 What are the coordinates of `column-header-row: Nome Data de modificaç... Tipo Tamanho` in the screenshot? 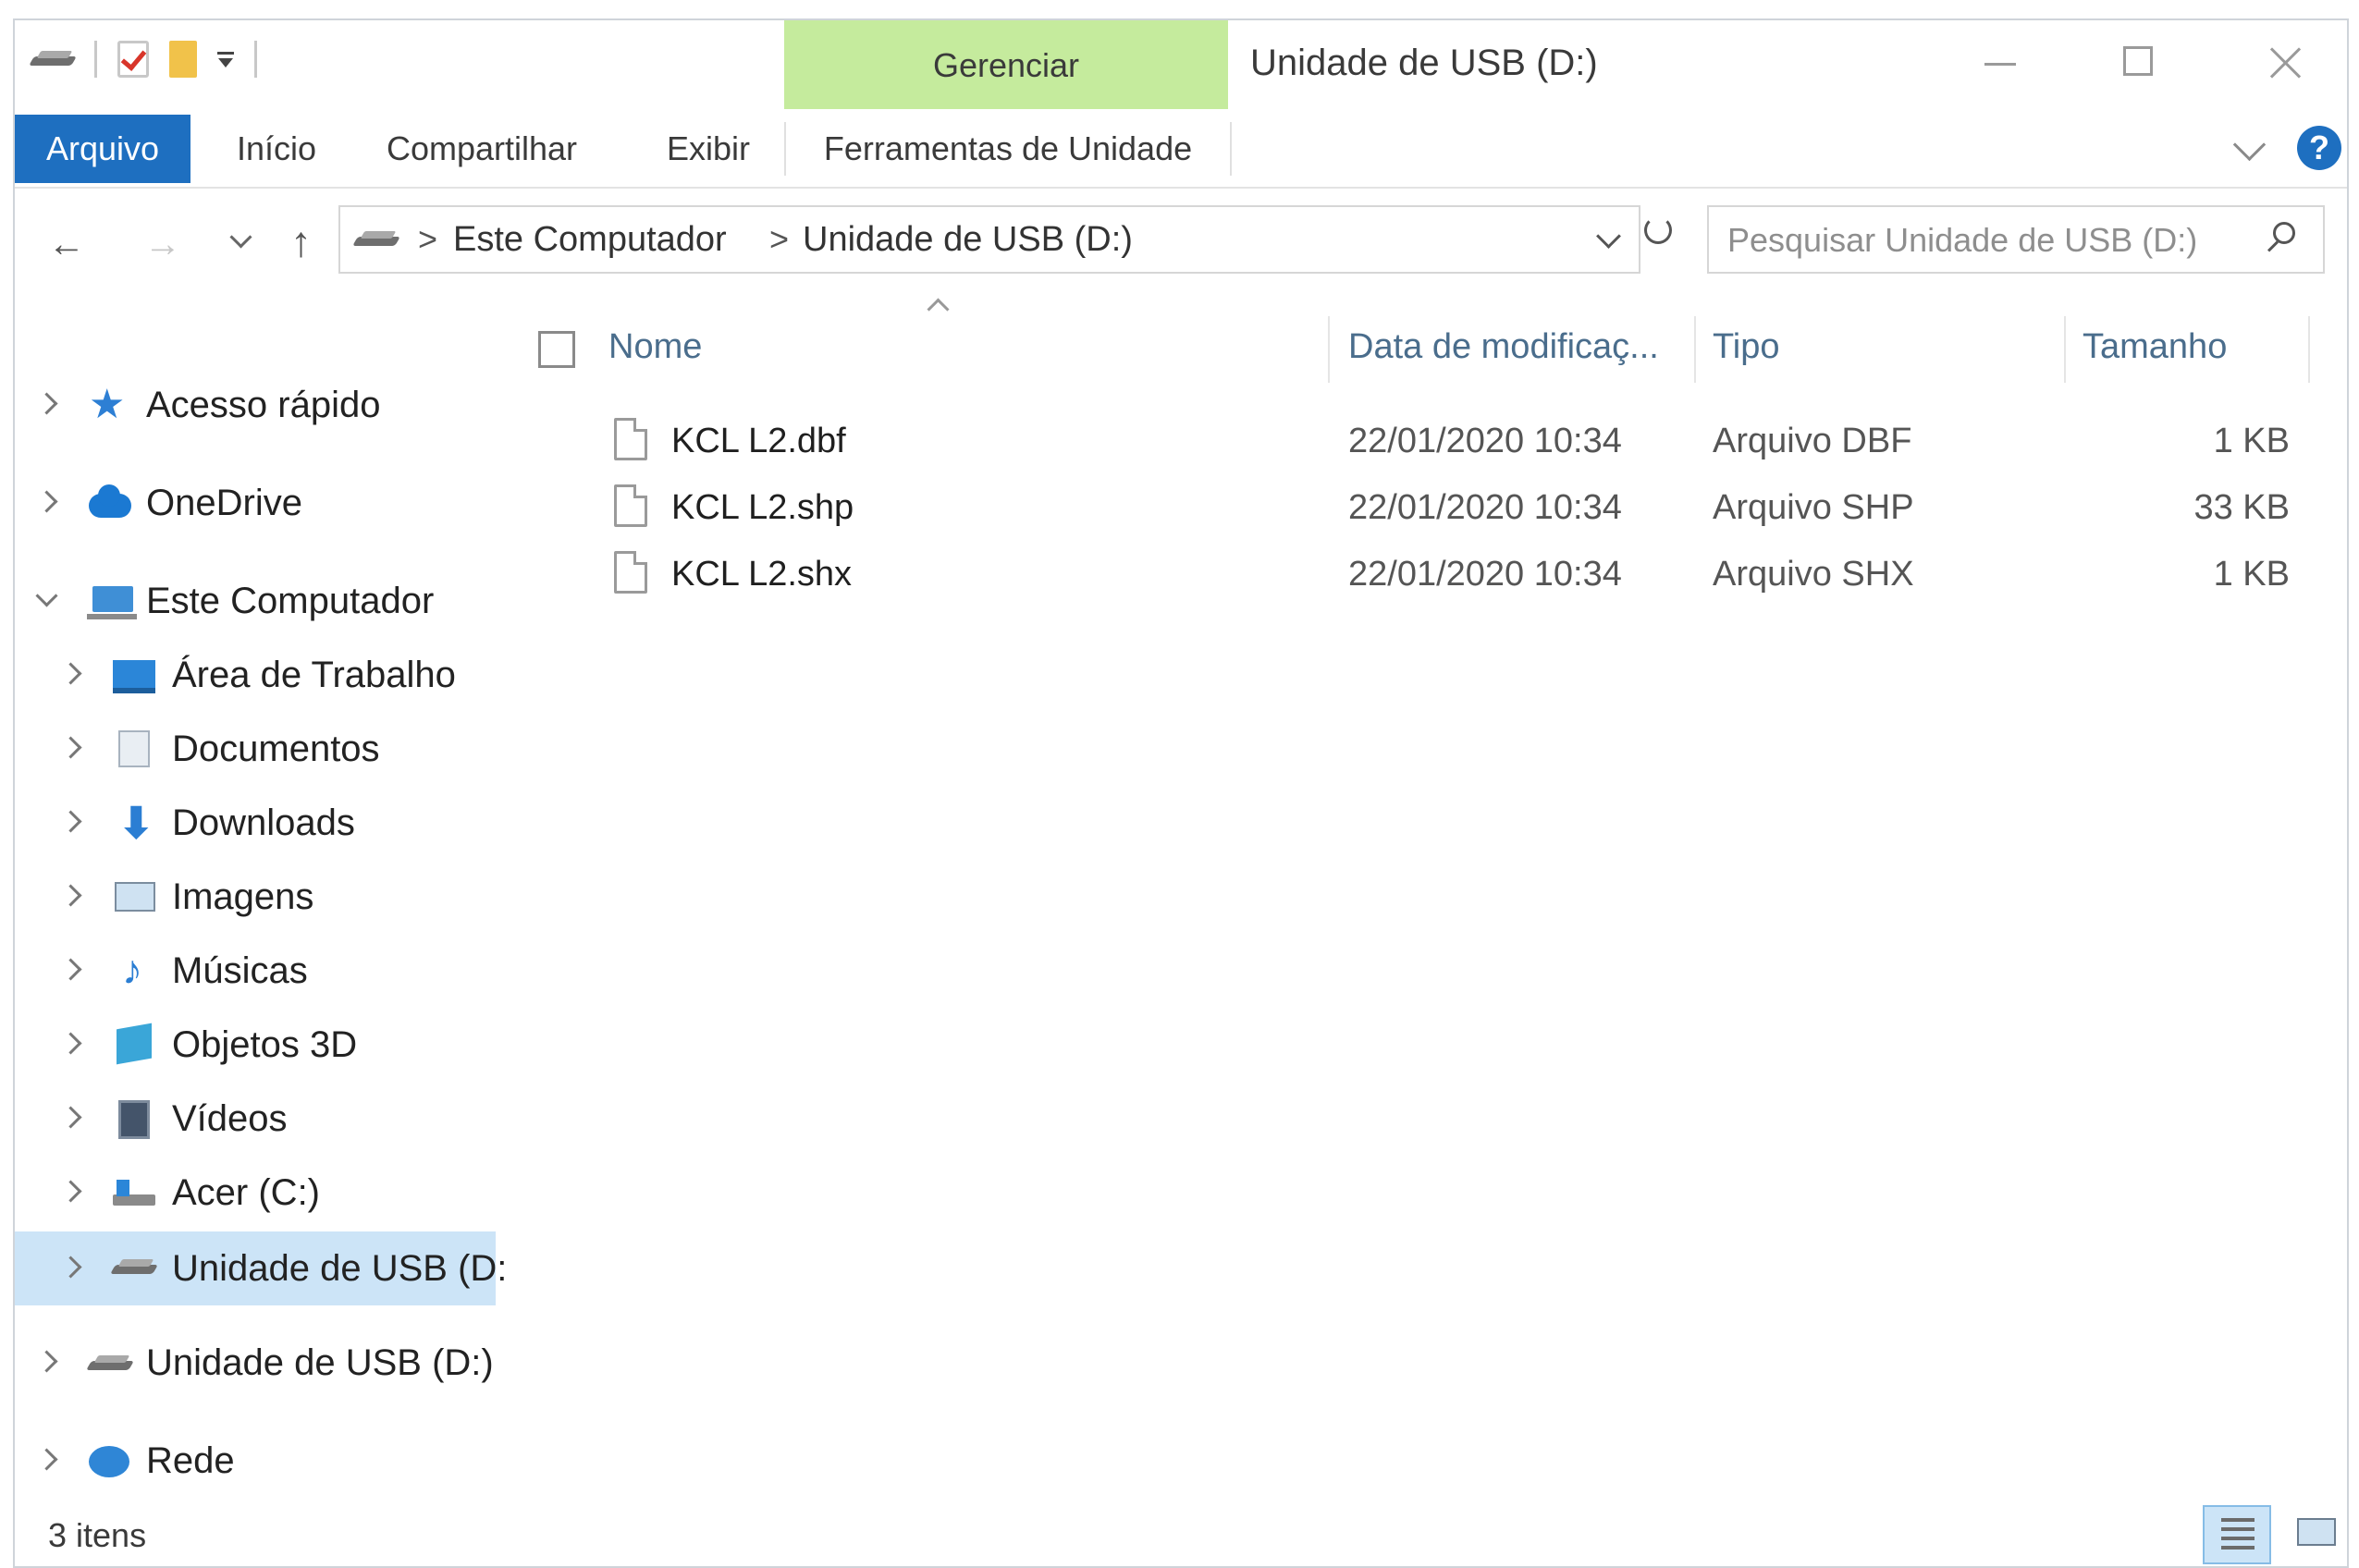 It's located at (1423, 350).